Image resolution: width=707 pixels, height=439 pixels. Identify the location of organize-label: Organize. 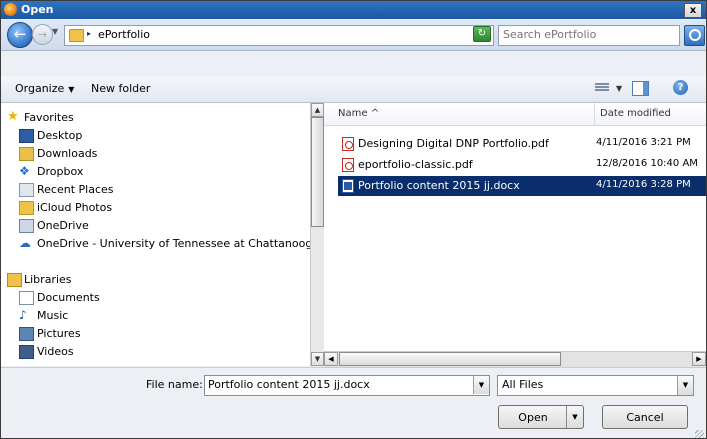
(40, 88).